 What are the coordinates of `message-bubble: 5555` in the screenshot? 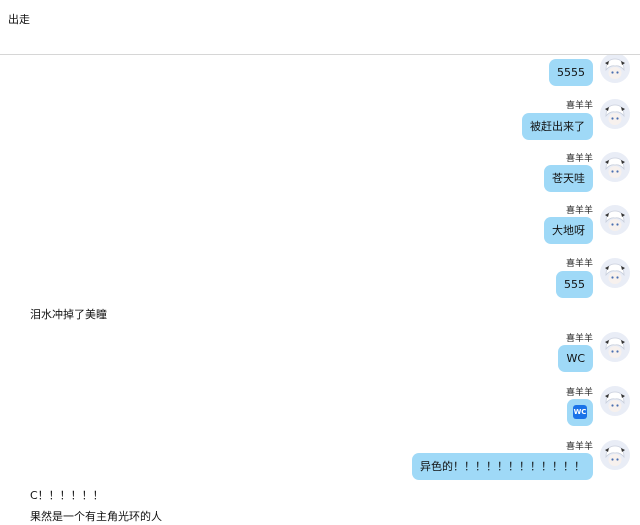 It's located at (571, 72).